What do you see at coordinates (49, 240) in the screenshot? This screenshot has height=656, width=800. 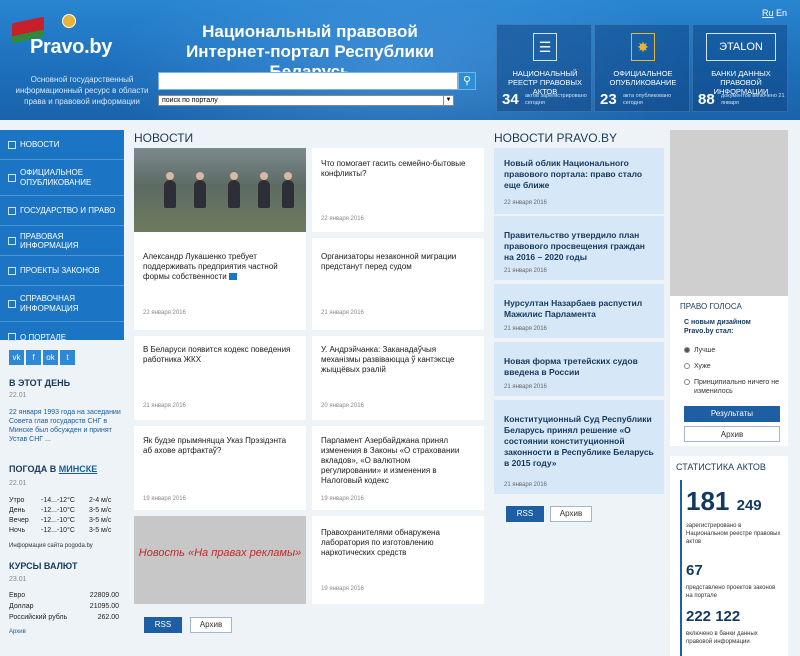 I see `sidebar-item-label: ПРАВОВАЯ ИНФОРМАЦИЯ` at bounding box center [49, 240].